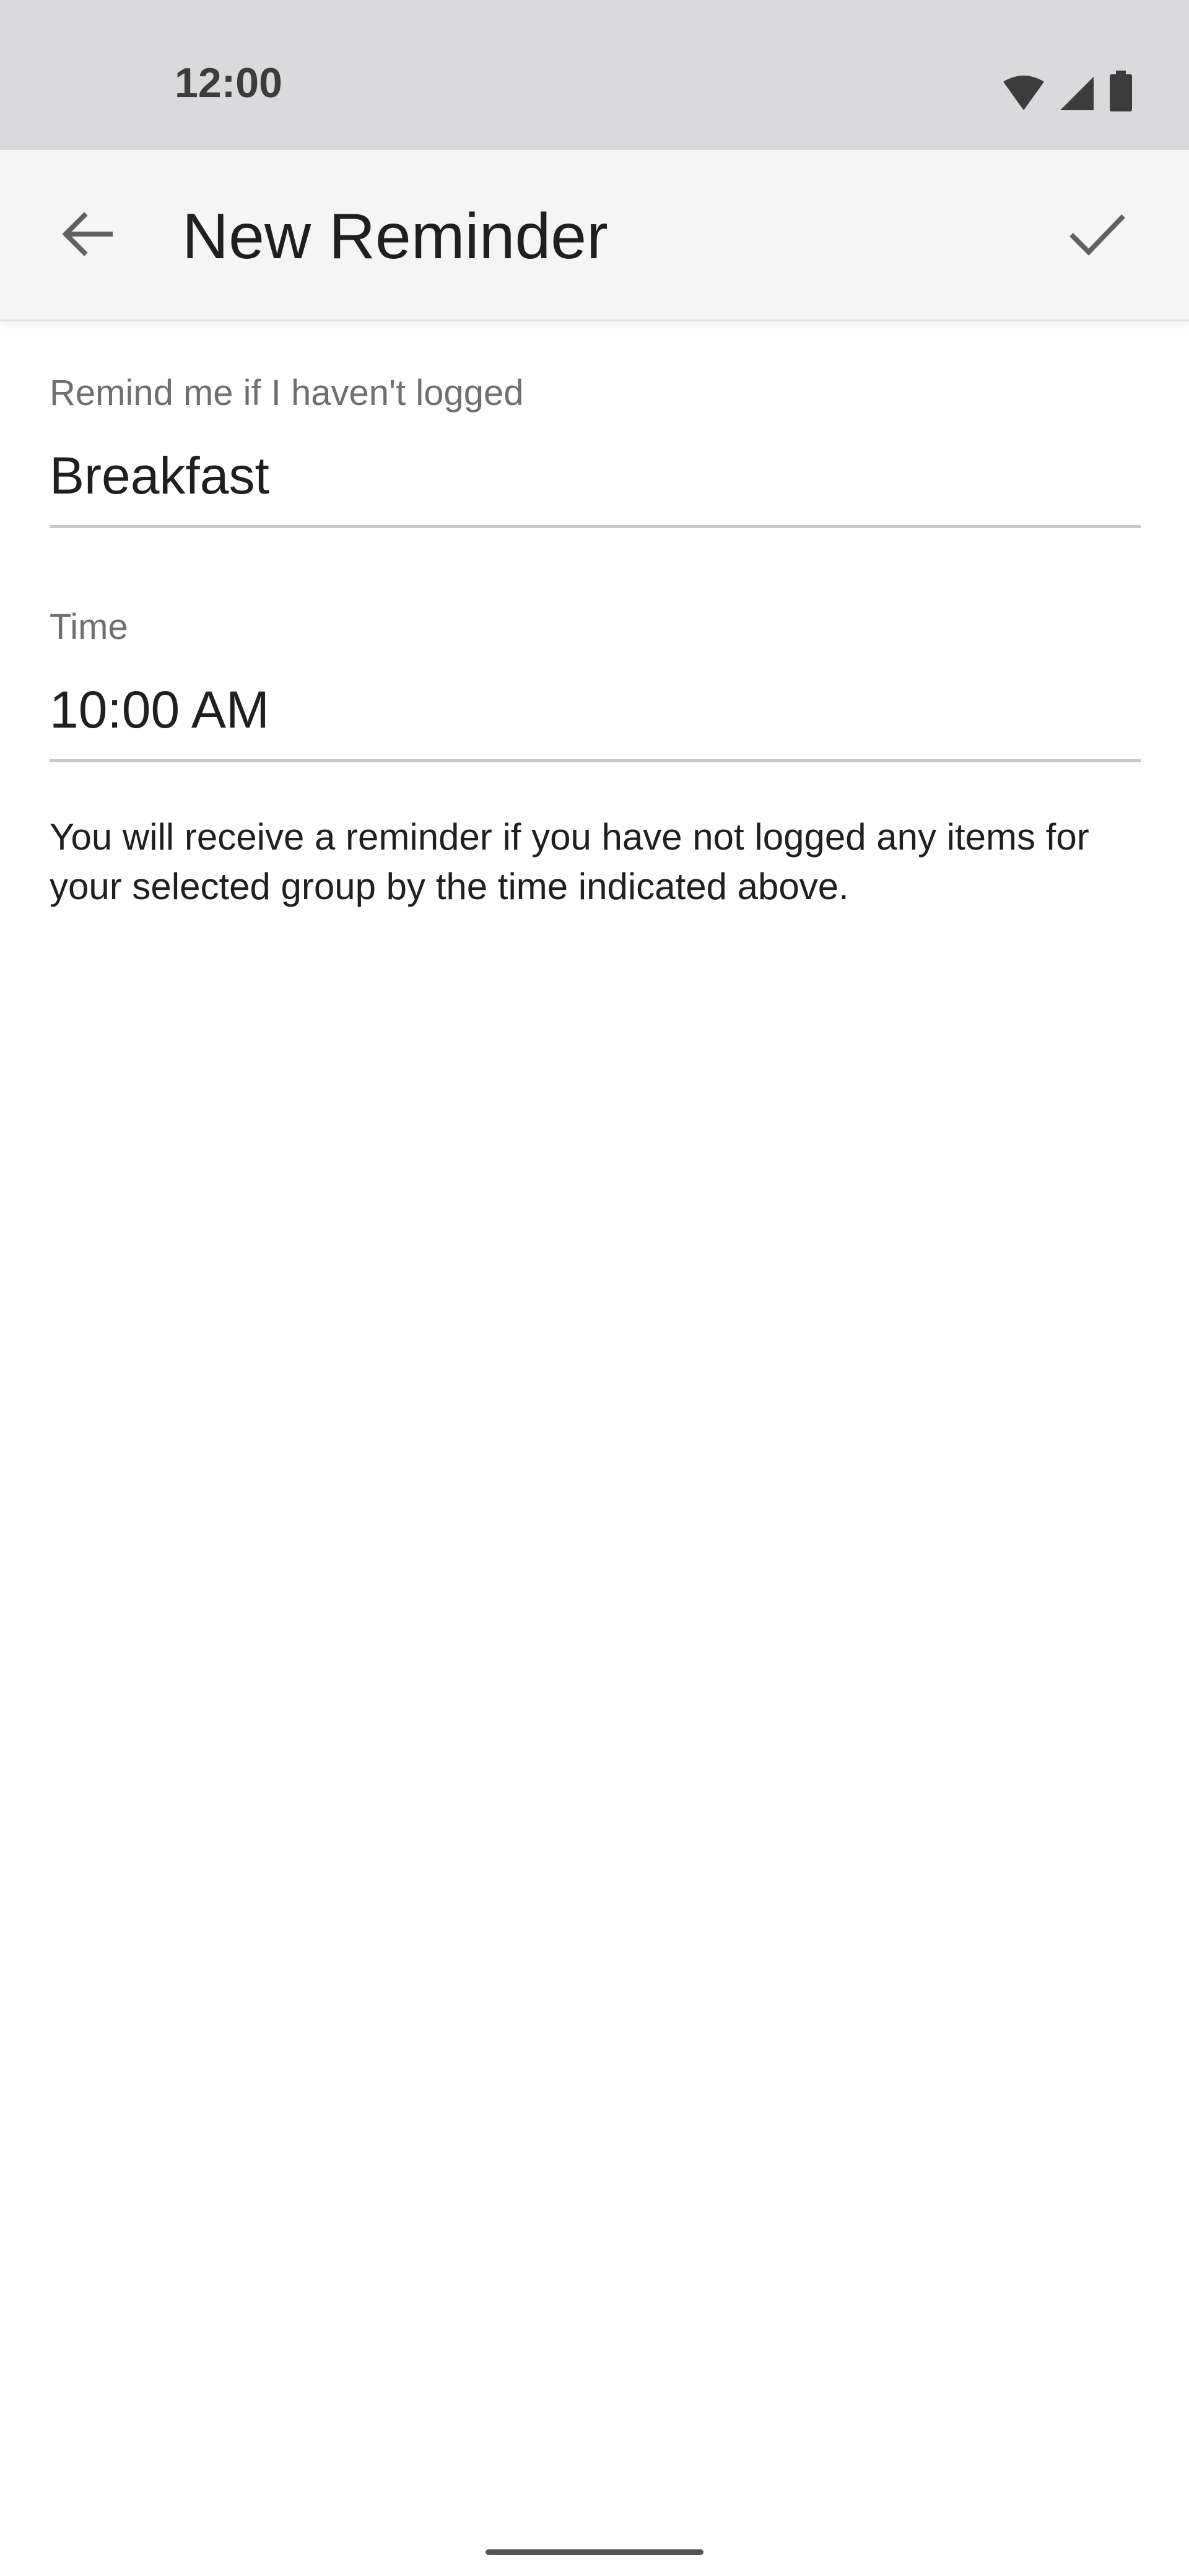 The image size is (1189, 2576). I want to click on time-field: Time 10:00 AM, so click(595, 686).